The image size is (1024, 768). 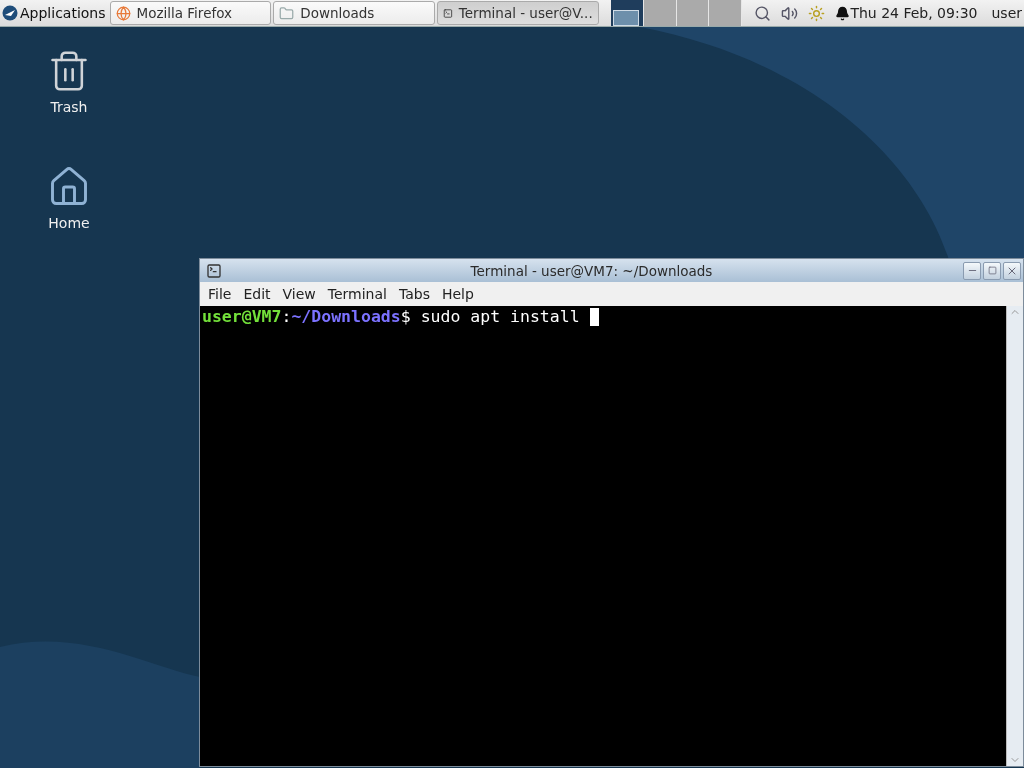 I want to click on prompt-symbol: $, so click(x=405, y=316).